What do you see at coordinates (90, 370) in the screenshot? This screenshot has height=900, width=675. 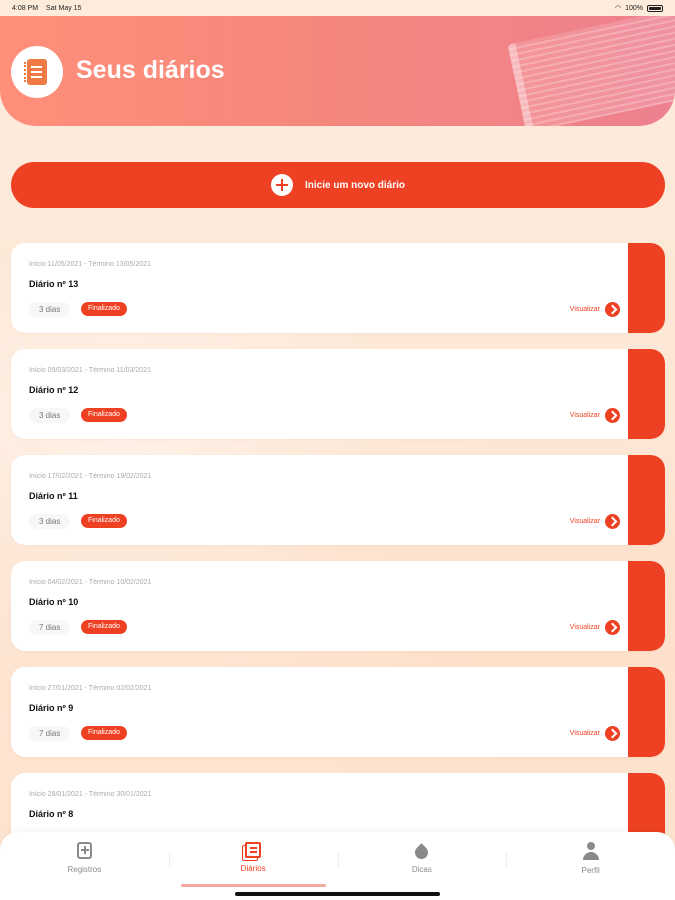 I see `diary-dates: Início 09/03/2021 - Término 11/03/2021` at bounding box center [90, 370].